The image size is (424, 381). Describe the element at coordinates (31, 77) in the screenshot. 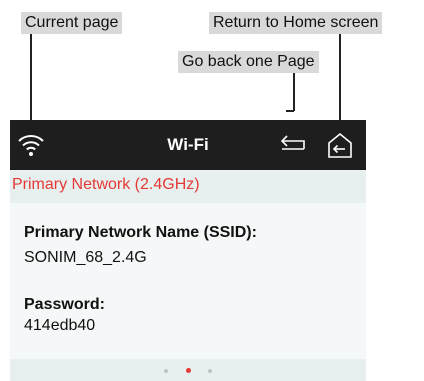

I see `leader-current-page` at that location.